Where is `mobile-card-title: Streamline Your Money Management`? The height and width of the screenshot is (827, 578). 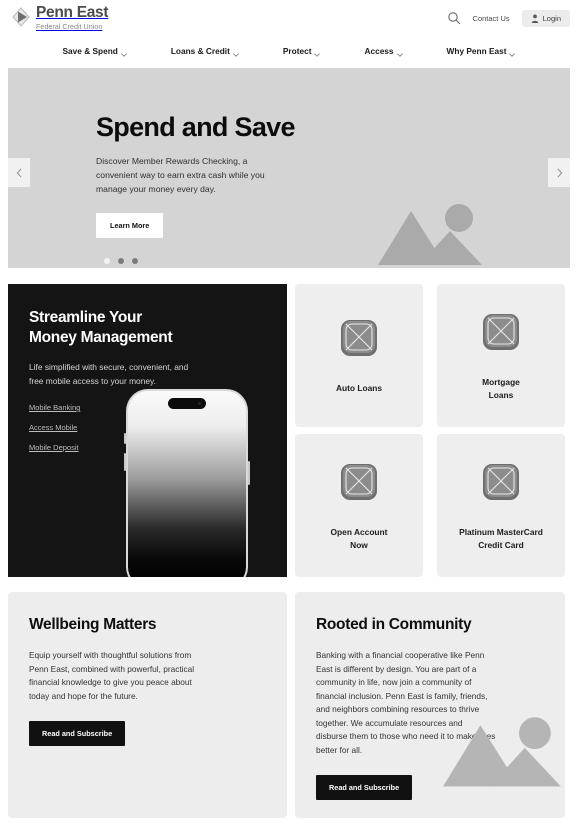 mobile-card-title: Streamline Your Money Management is located at coordinates (101, 328).